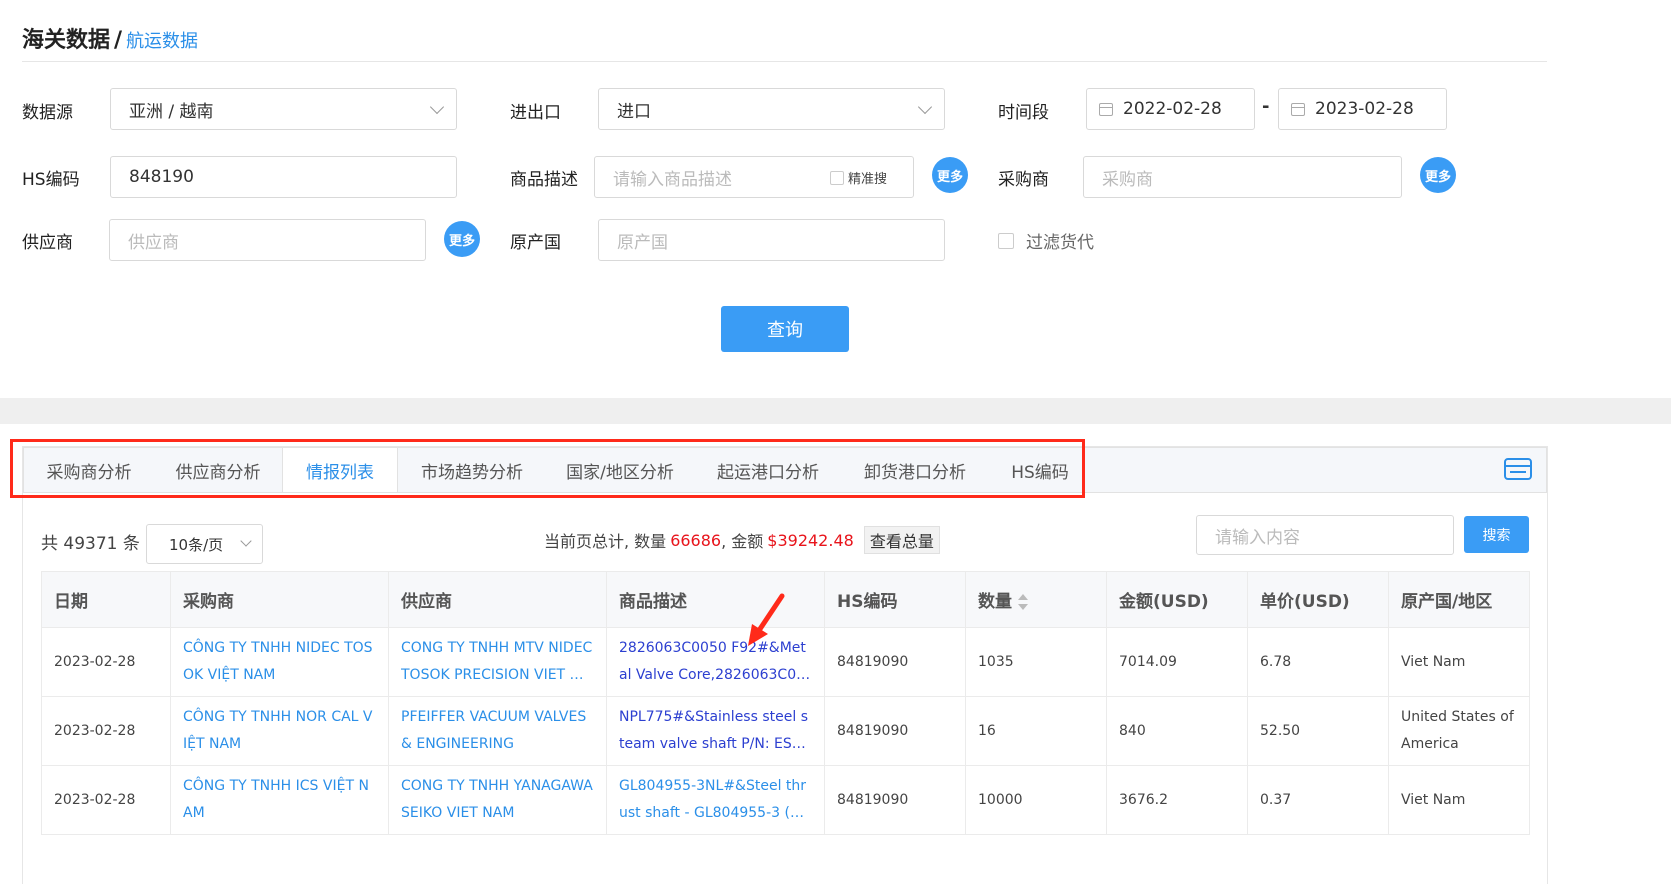 This screenshot has width=1671, height=884. I want to click on forwarder-label: 过滤货代, so click(1060, 243).